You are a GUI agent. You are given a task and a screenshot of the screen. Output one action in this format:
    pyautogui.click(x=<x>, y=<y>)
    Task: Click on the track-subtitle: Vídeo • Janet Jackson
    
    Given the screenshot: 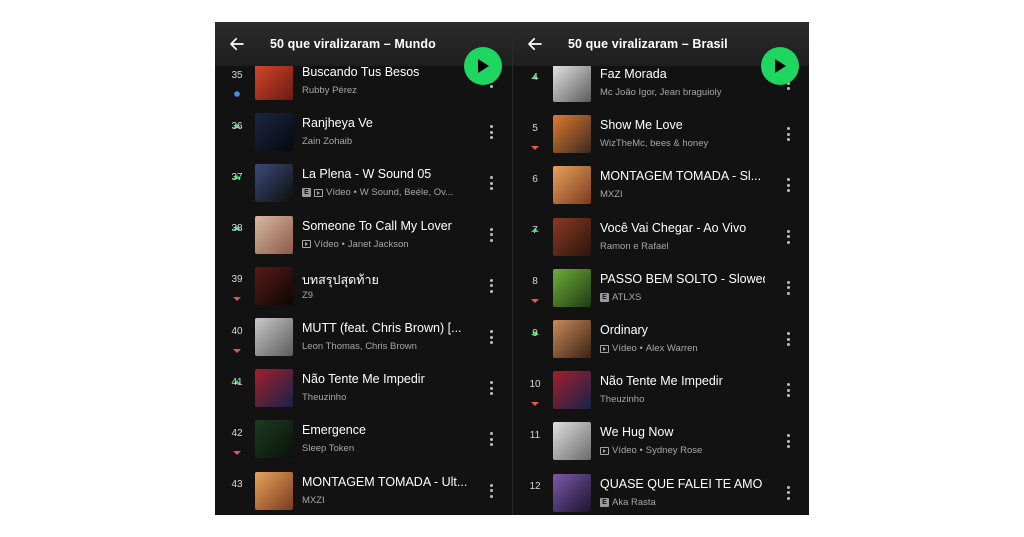 What is the action you would take?
    pyautogui.click(x=387, y=244)
    